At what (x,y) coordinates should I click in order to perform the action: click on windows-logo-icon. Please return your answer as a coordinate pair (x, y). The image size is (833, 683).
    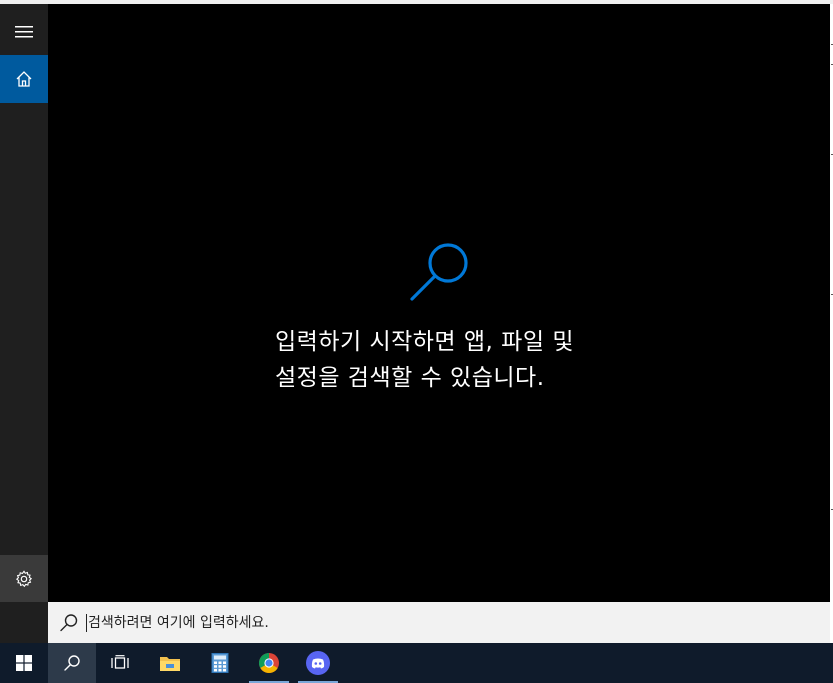
    Looking at the image, I should click on (24, 663).